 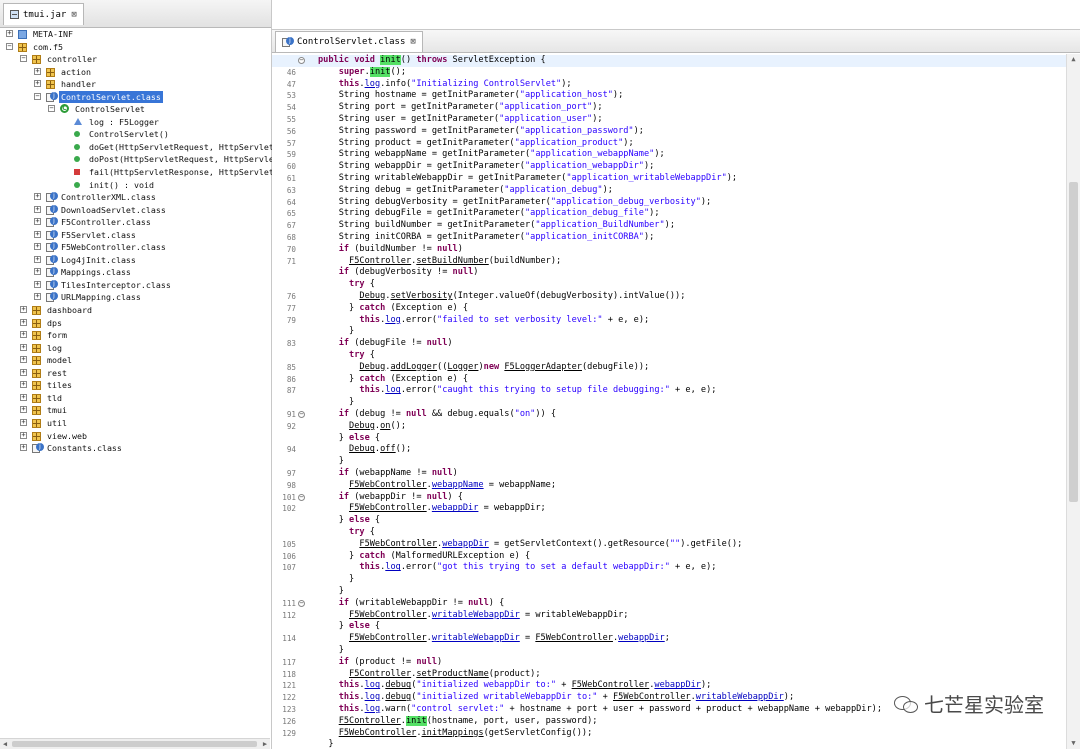 I want to click on code-line: 97 if (webappName != null), so click(x=669, y=474).